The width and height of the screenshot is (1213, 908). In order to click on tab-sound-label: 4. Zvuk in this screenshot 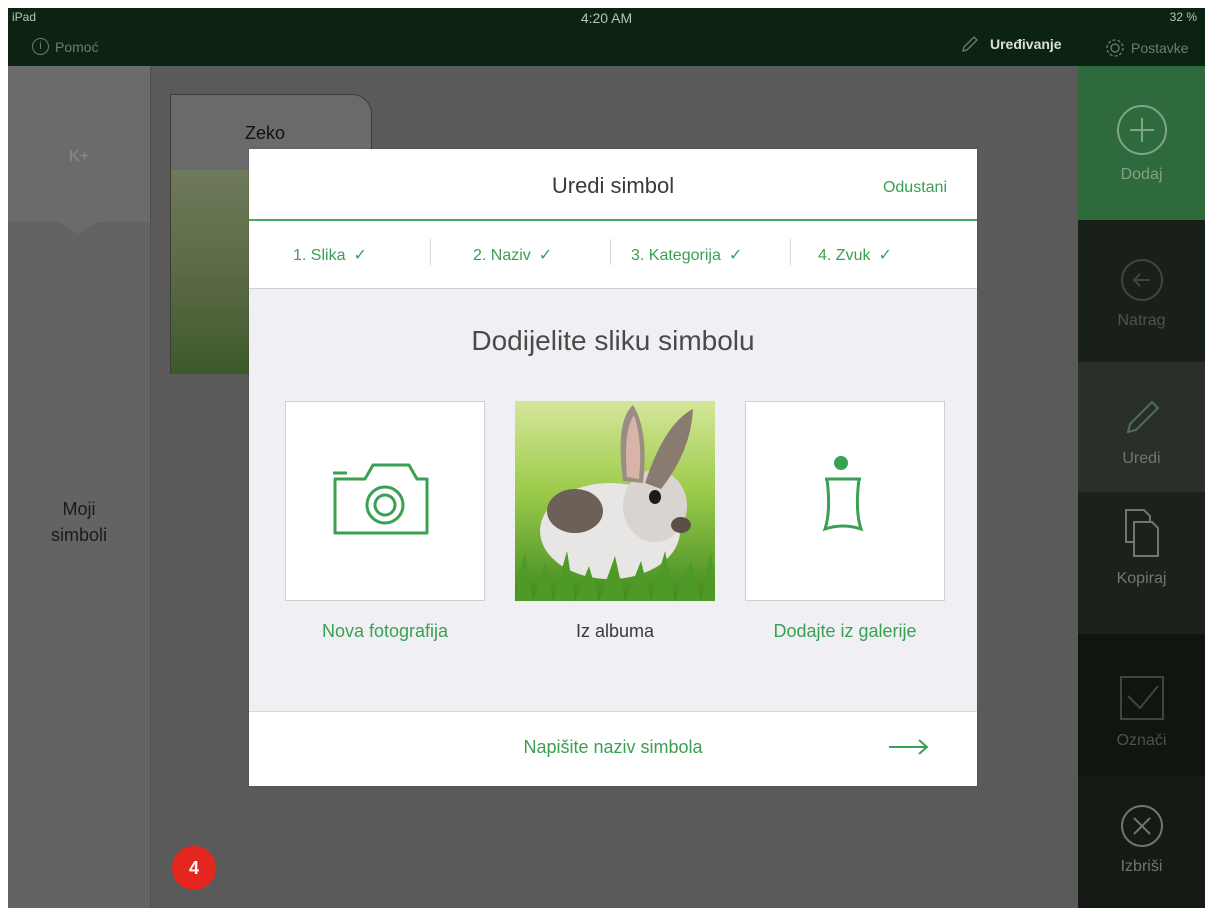, I will do `click(844, 255)`.